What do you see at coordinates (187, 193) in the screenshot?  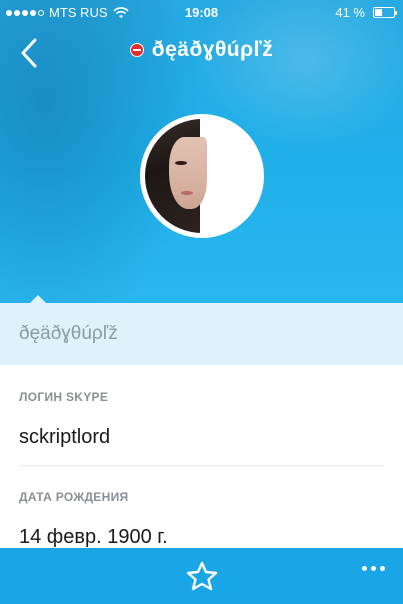 I see `avatar-lips` at bounding box center [187, 193].